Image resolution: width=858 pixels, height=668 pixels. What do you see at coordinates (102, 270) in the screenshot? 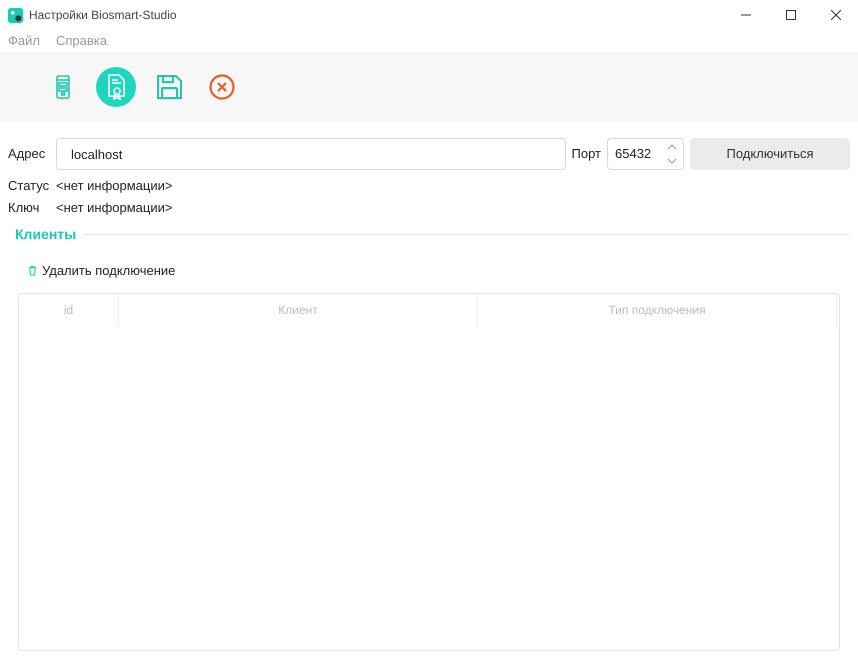
I see `delete-connection-button: Удалить подключение` at bounding box center [102, 270].